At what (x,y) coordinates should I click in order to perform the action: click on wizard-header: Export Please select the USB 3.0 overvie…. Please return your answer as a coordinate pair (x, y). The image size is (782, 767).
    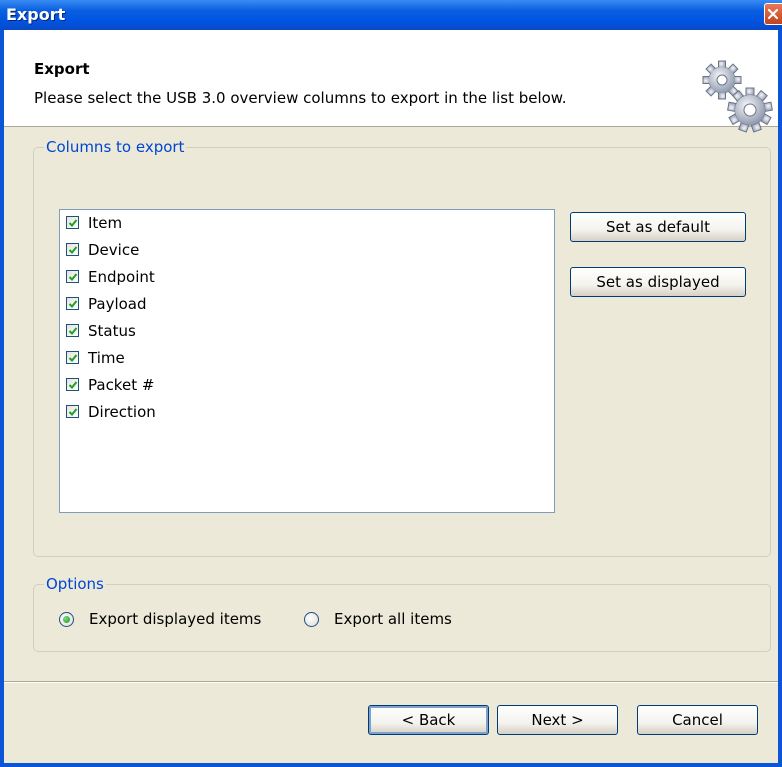
    Looking at the image, I should click on (391, 81).